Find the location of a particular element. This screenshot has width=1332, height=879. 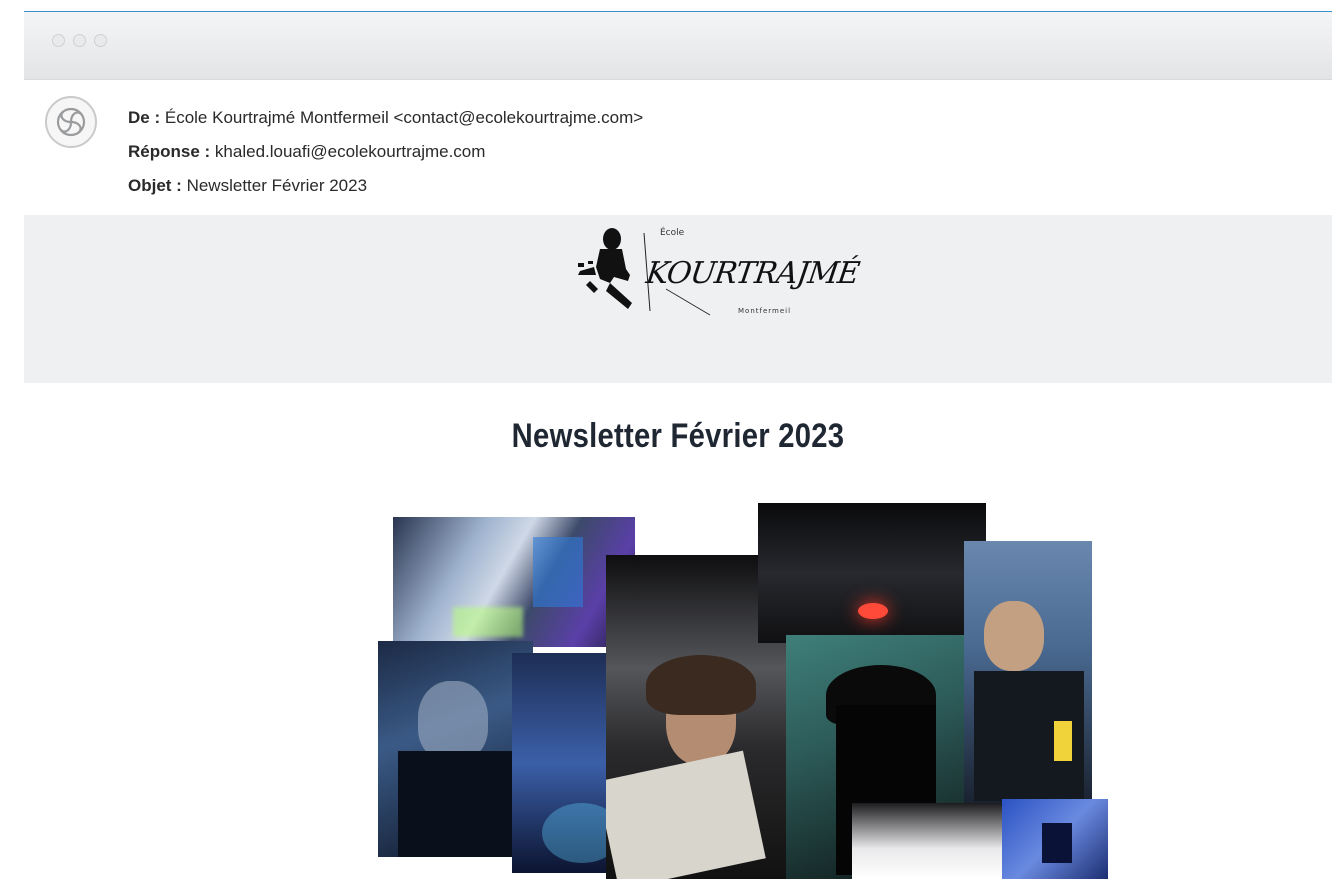

collage-photo-blue-room is located at coordinates (1055, 839).